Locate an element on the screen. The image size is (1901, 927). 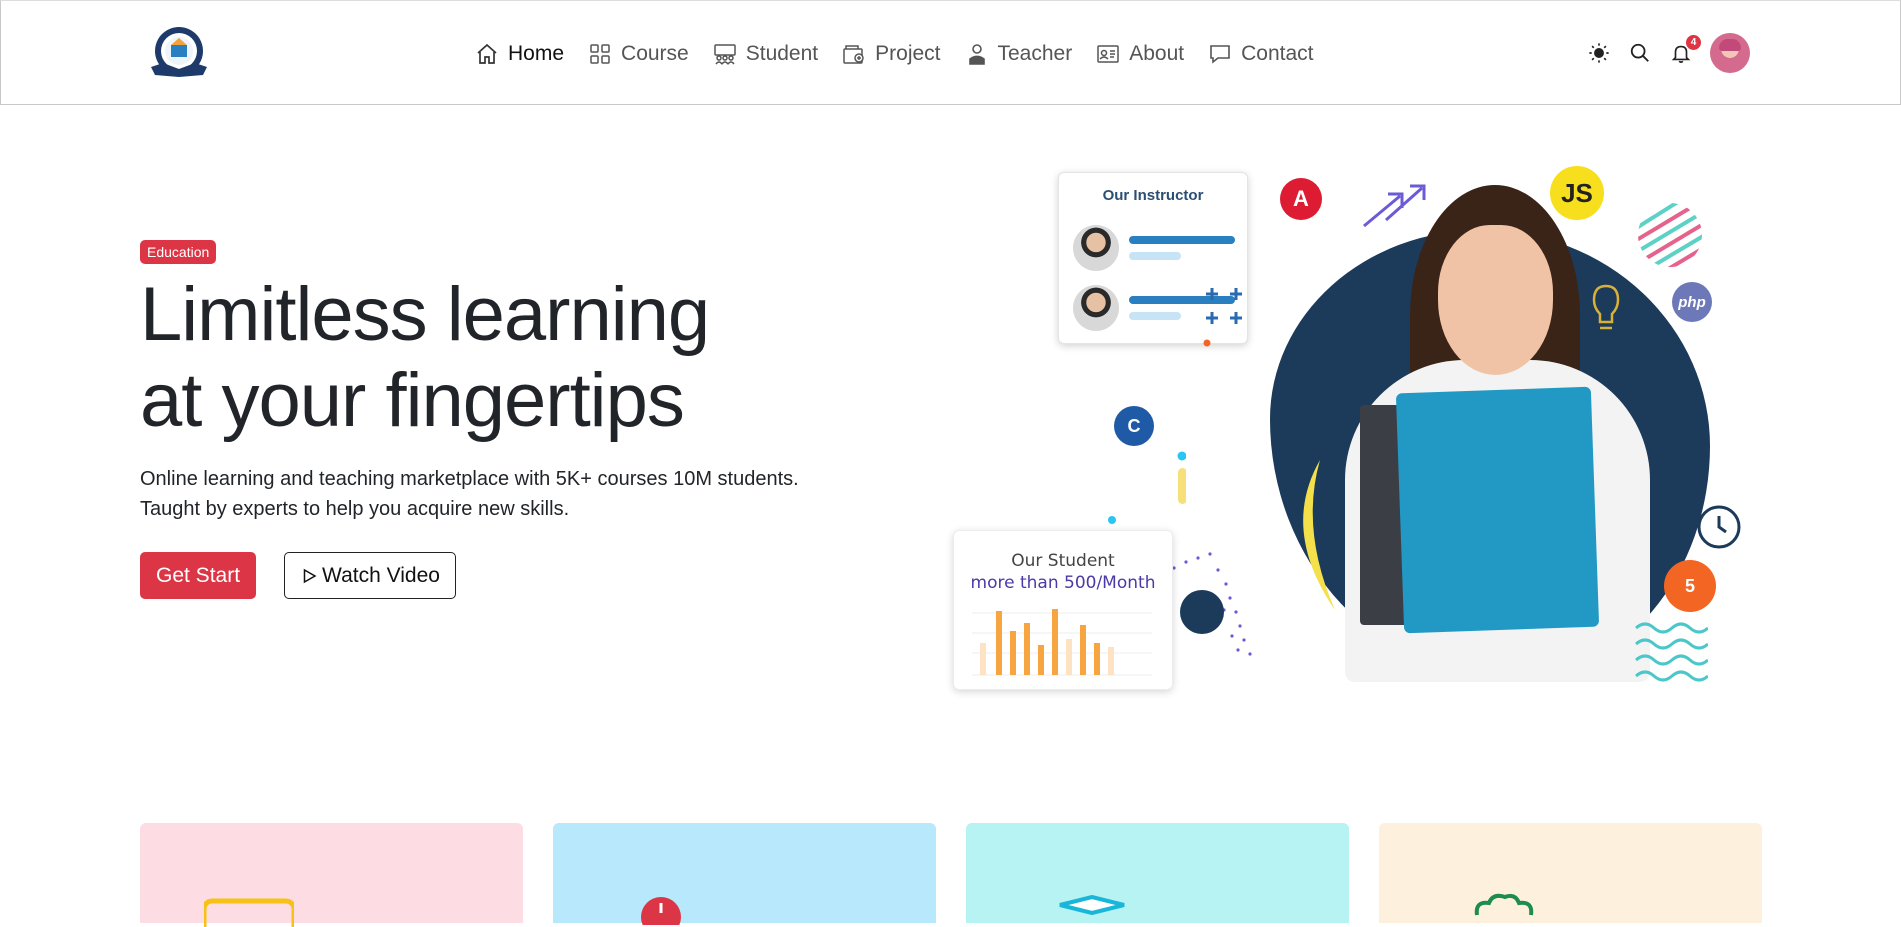
student-card: Our Student more than 500/Month is located at coordinates (1063, 610).